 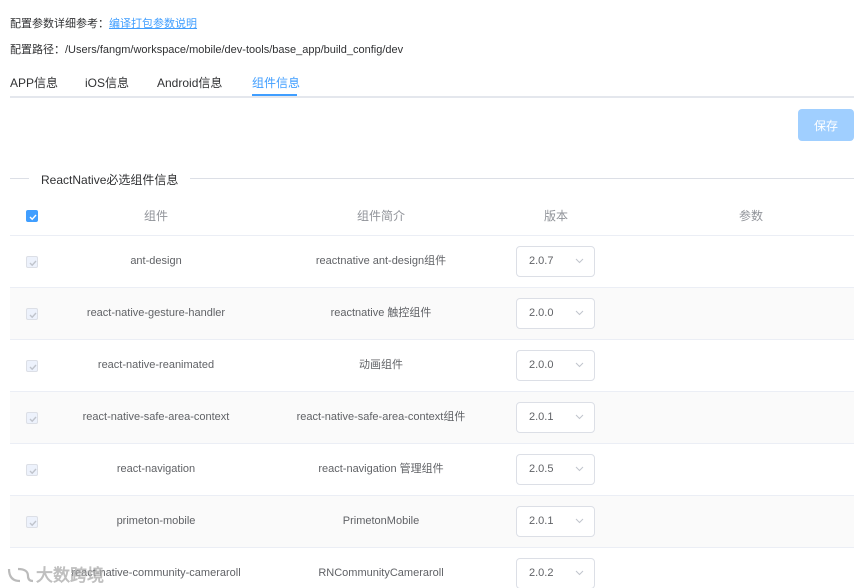 What do you see at coordinates (20, 575) in the screenshot?
I see `watermark-logo-icon` at bounding box center [20, 575].